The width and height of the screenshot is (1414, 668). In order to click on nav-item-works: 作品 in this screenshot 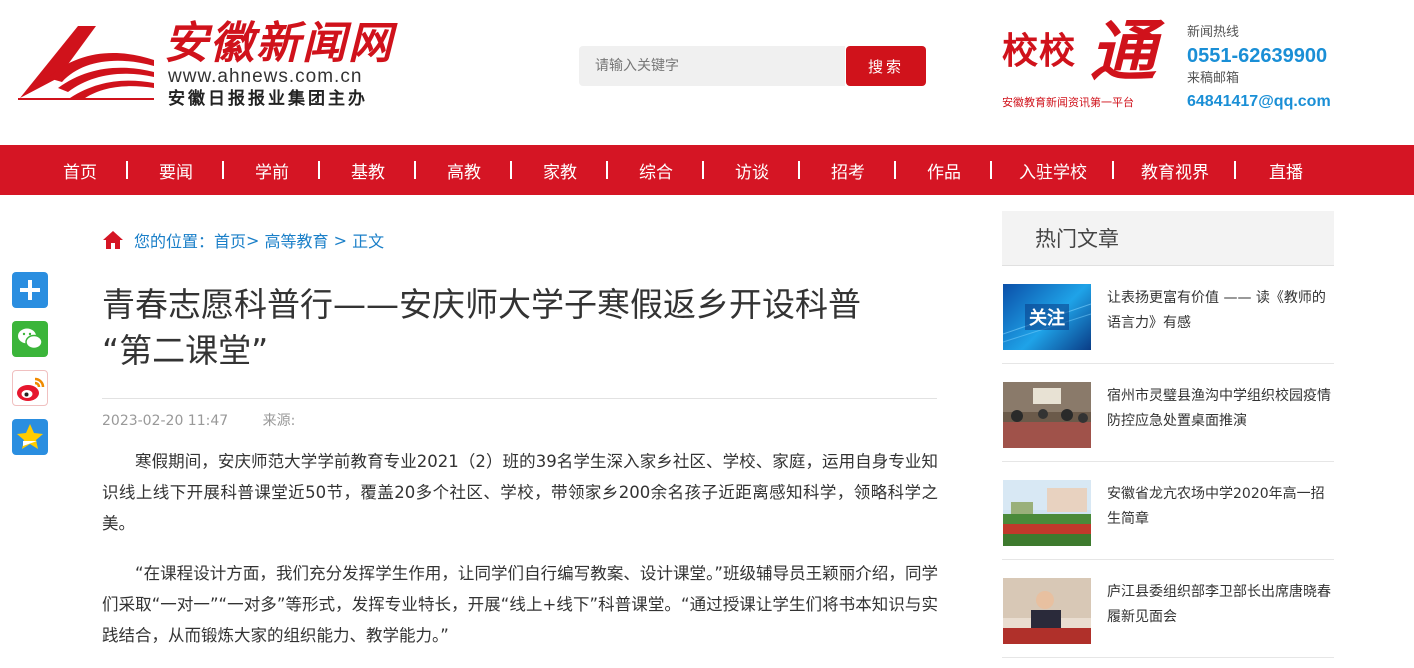, I will do `click(944, 170)`.